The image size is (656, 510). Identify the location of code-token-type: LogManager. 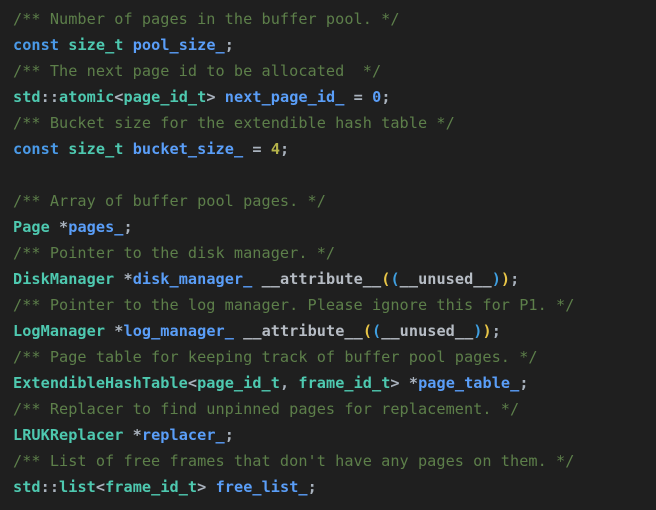
(59, 331).